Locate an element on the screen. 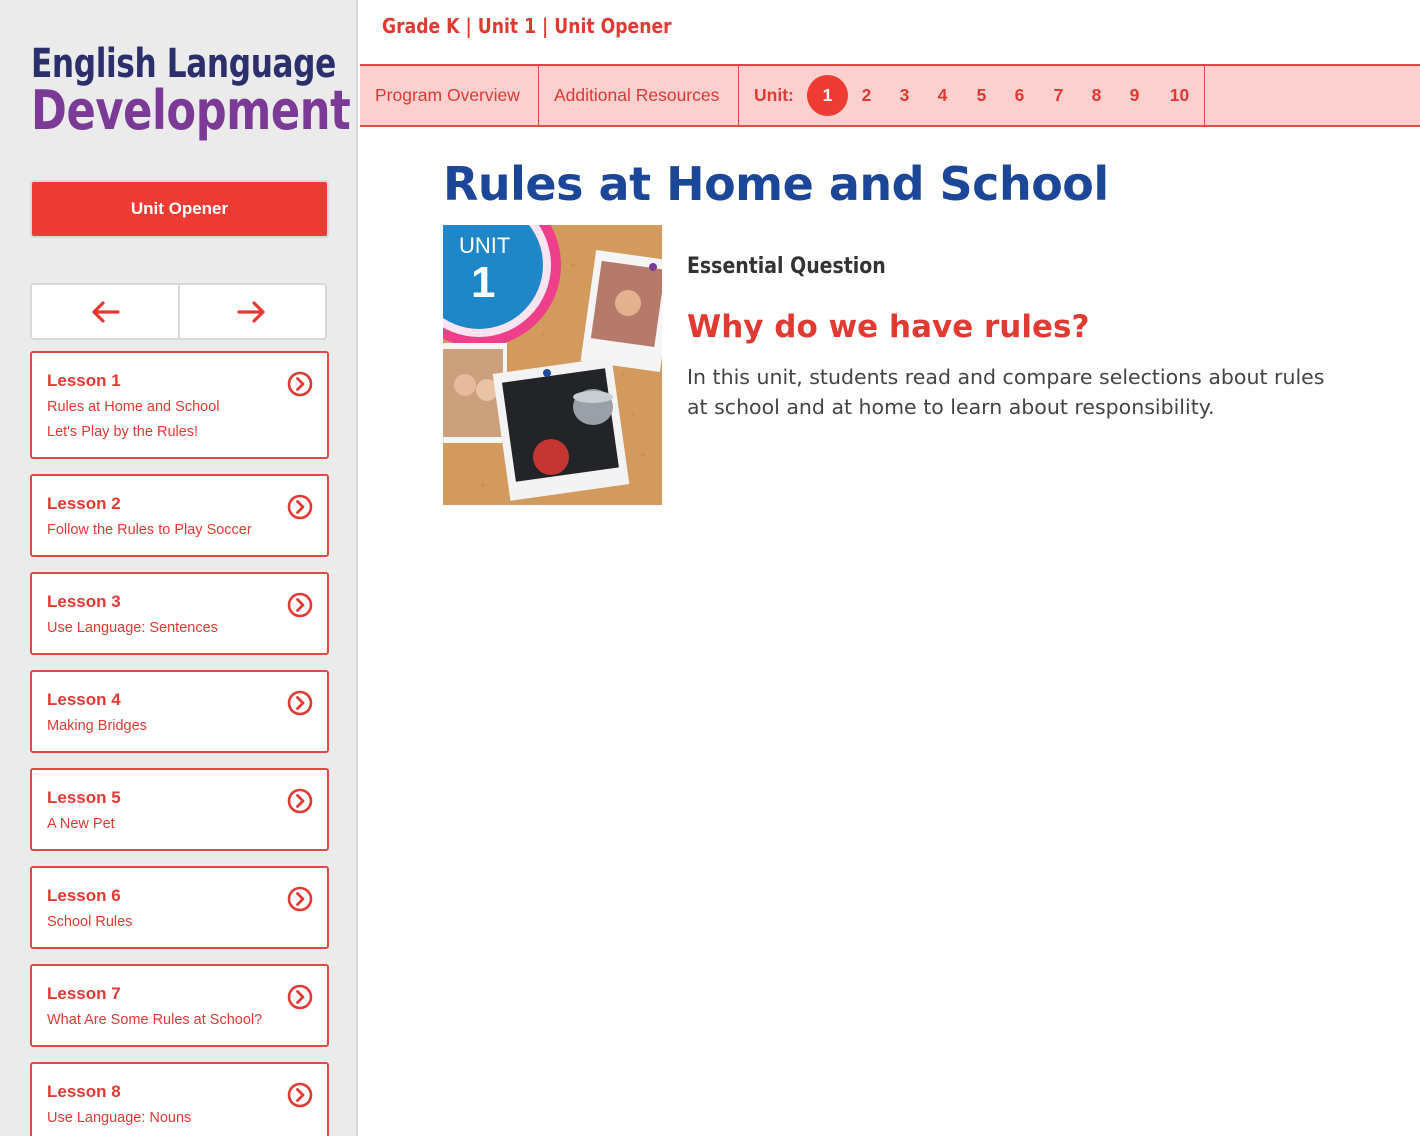  lesson-card-7: Lesson 7 What Are Some Rules at School? is located at coordinates (179, 1005).